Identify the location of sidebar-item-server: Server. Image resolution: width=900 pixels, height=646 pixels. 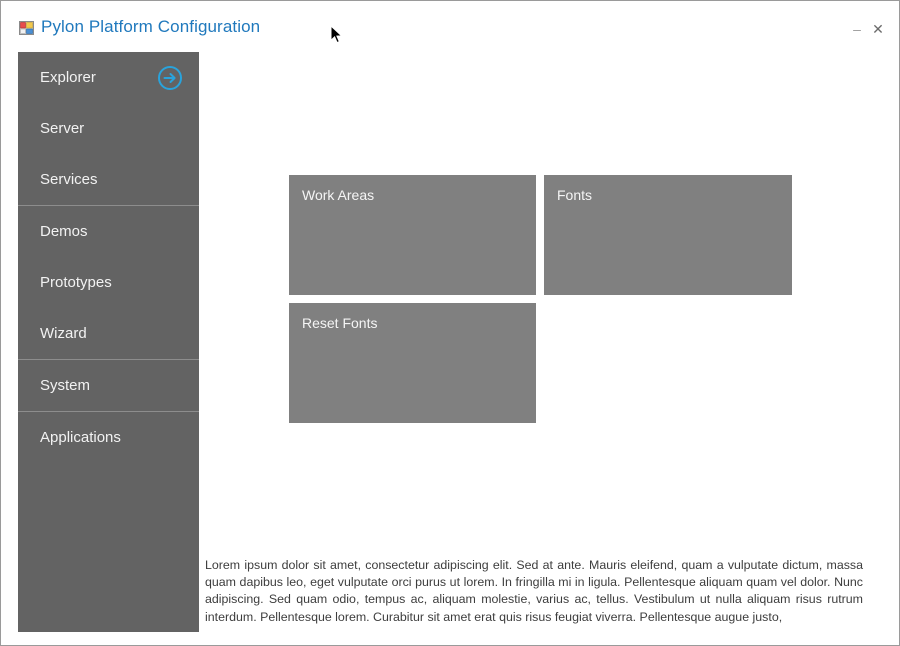
(108, 128).